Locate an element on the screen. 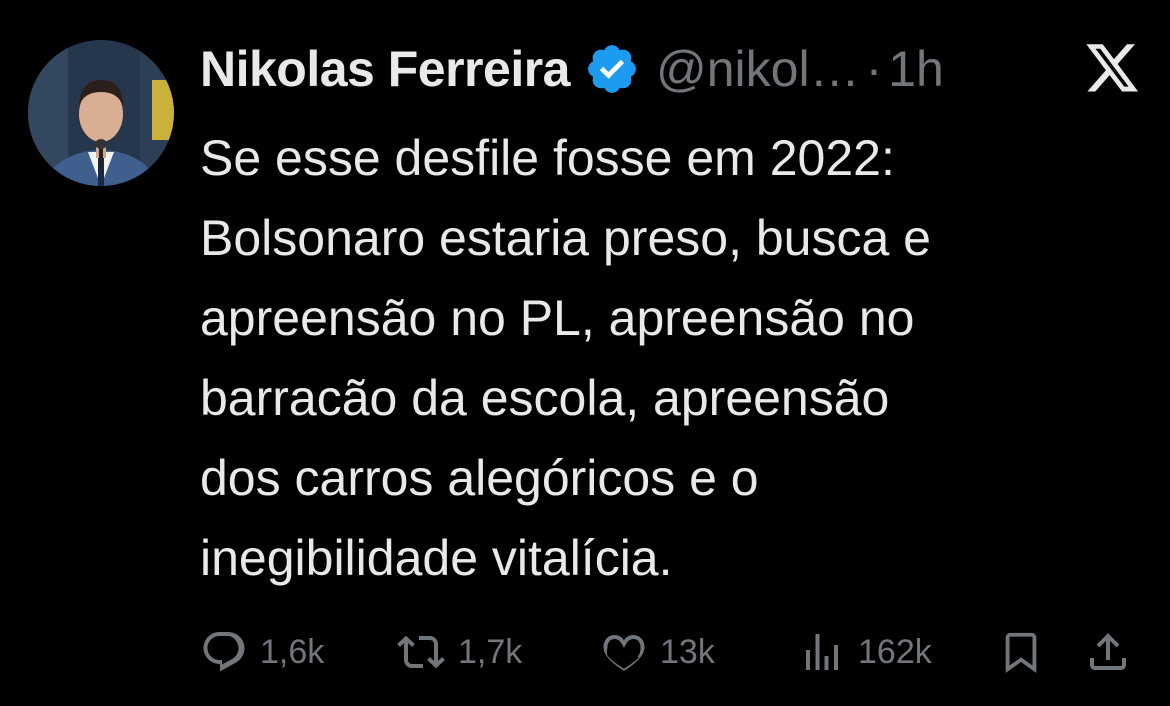 Image resolution: width=1170 pixels, height=706 pixels. tweet-header: Nikolas Ferreira @nikol… · 1h is located at coordinates (572, 69).